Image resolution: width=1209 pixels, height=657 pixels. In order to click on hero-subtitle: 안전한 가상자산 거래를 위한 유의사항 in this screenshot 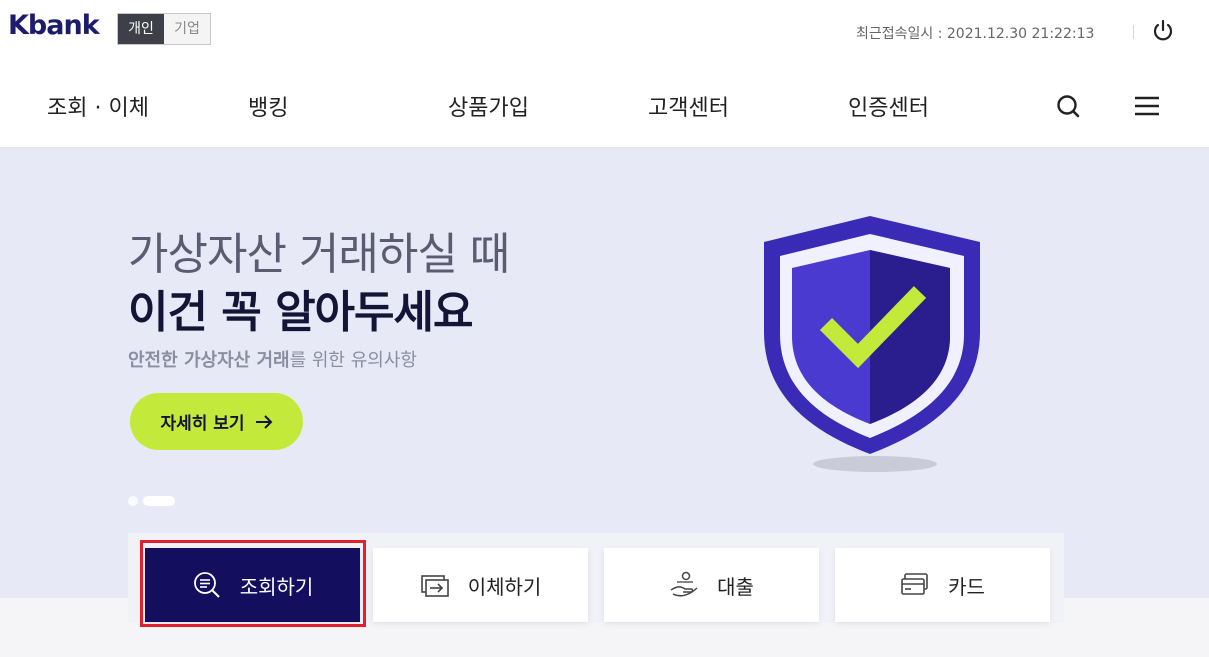, I will do `click(272, 359)`.